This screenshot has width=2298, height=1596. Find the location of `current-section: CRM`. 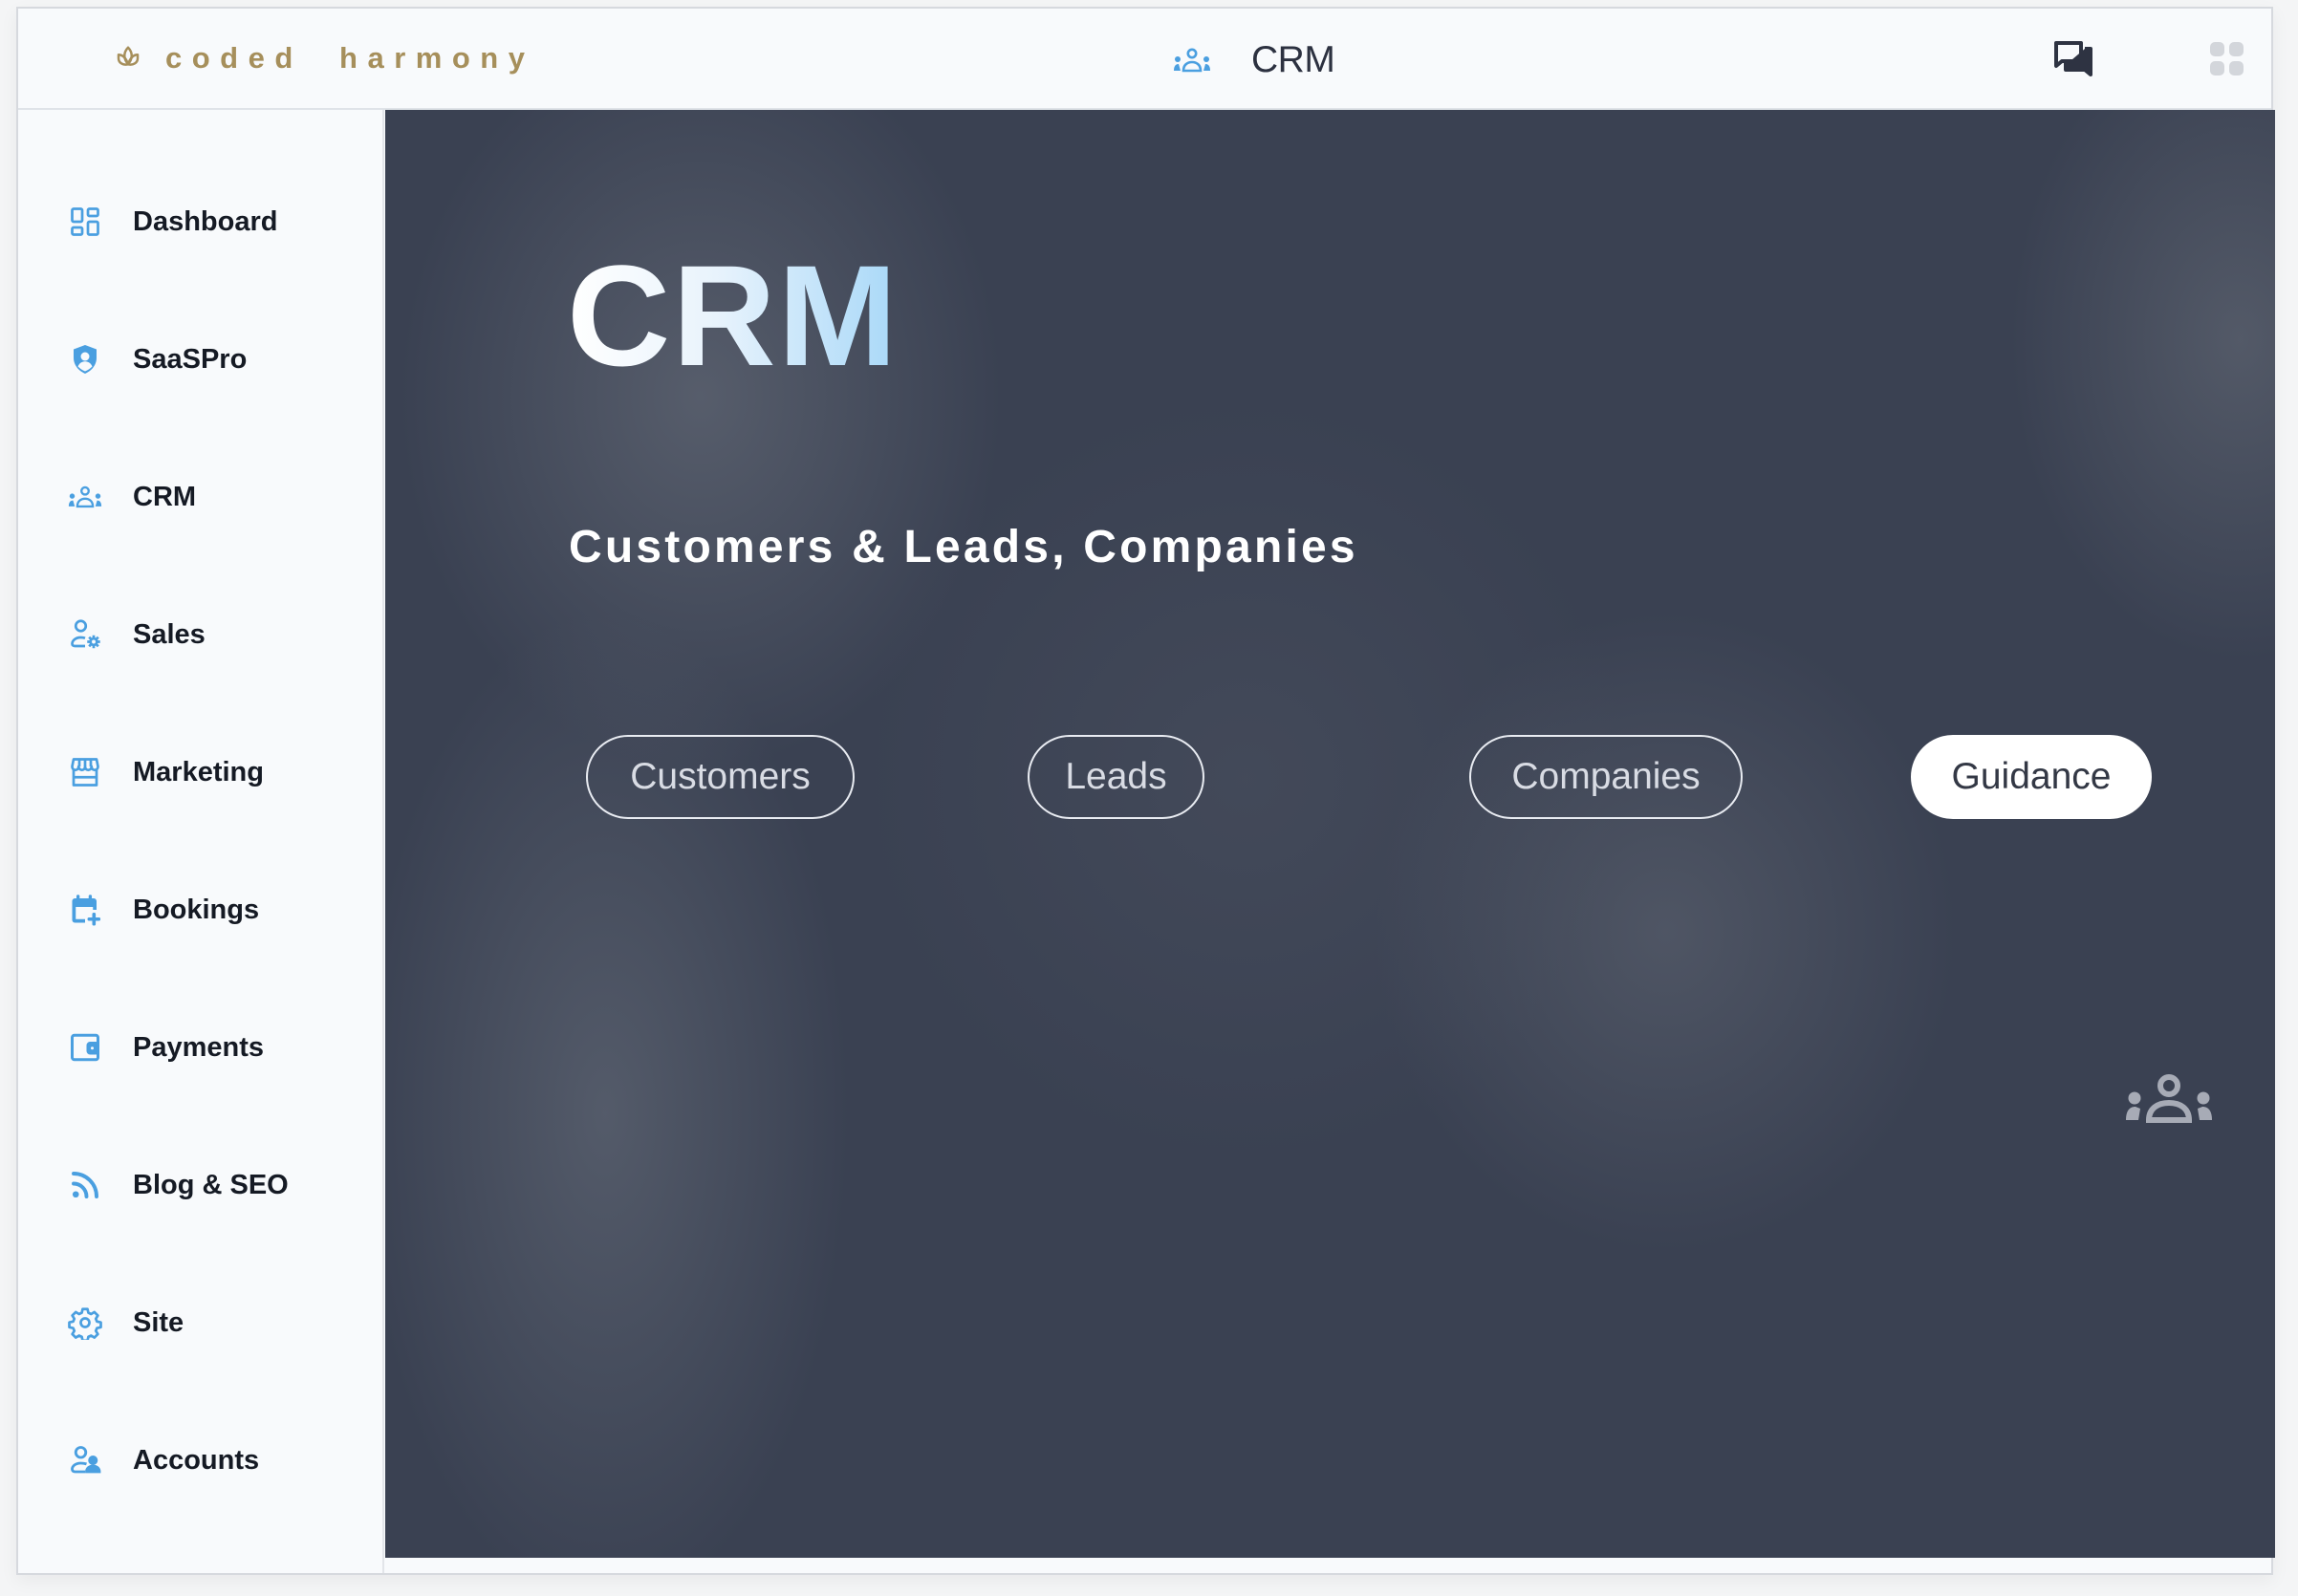

current-section: CRM is located at coordinates (1254, 60).